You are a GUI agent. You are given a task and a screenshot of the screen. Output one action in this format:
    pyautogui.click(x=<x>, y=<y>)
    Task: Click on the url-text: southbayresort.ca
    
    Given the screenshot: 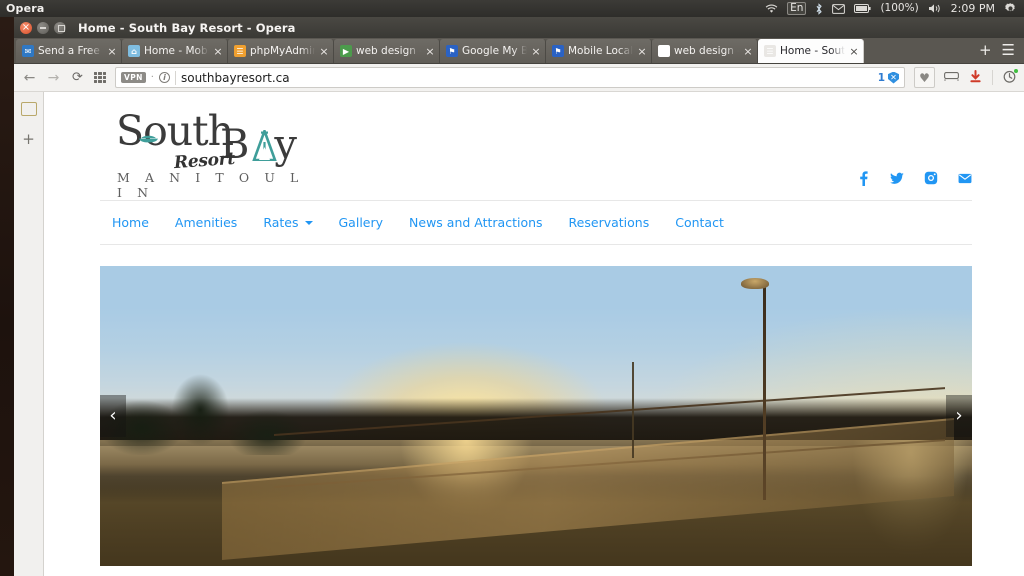 What is the action you would take?
    pyautogui.click(x=235, y=78)
    